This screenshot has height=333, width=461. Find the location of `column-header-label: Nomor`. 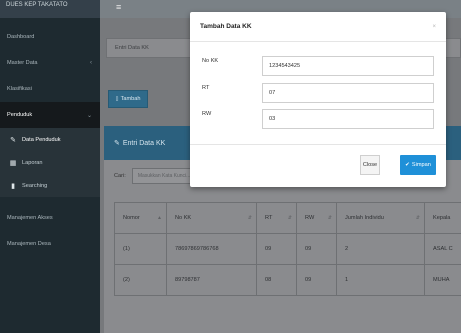

column-header-label: Nomor is located at coordinates (131, 218).